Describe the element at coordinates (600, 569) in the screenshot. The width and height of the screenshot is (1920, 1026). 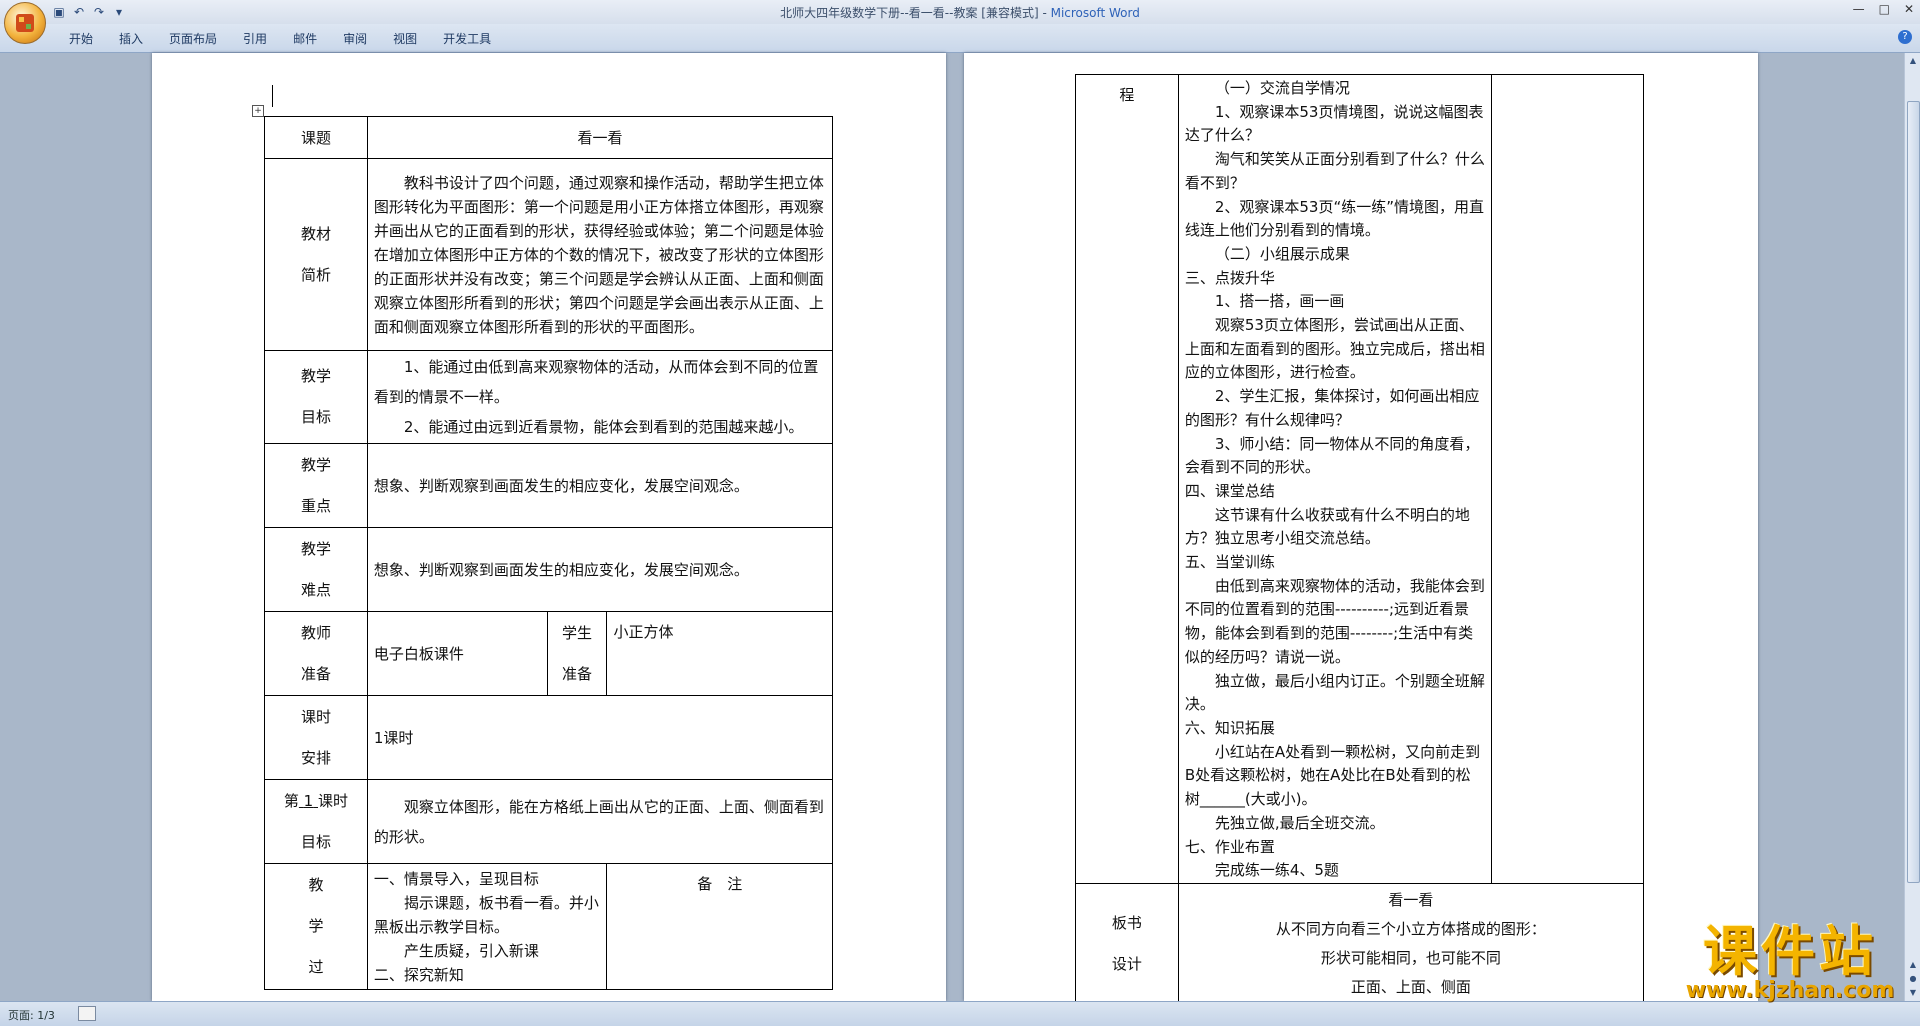
I see `difficulty-text: 想象、判断观察到画面发生的相应变化，发展空间观念。` at that location.